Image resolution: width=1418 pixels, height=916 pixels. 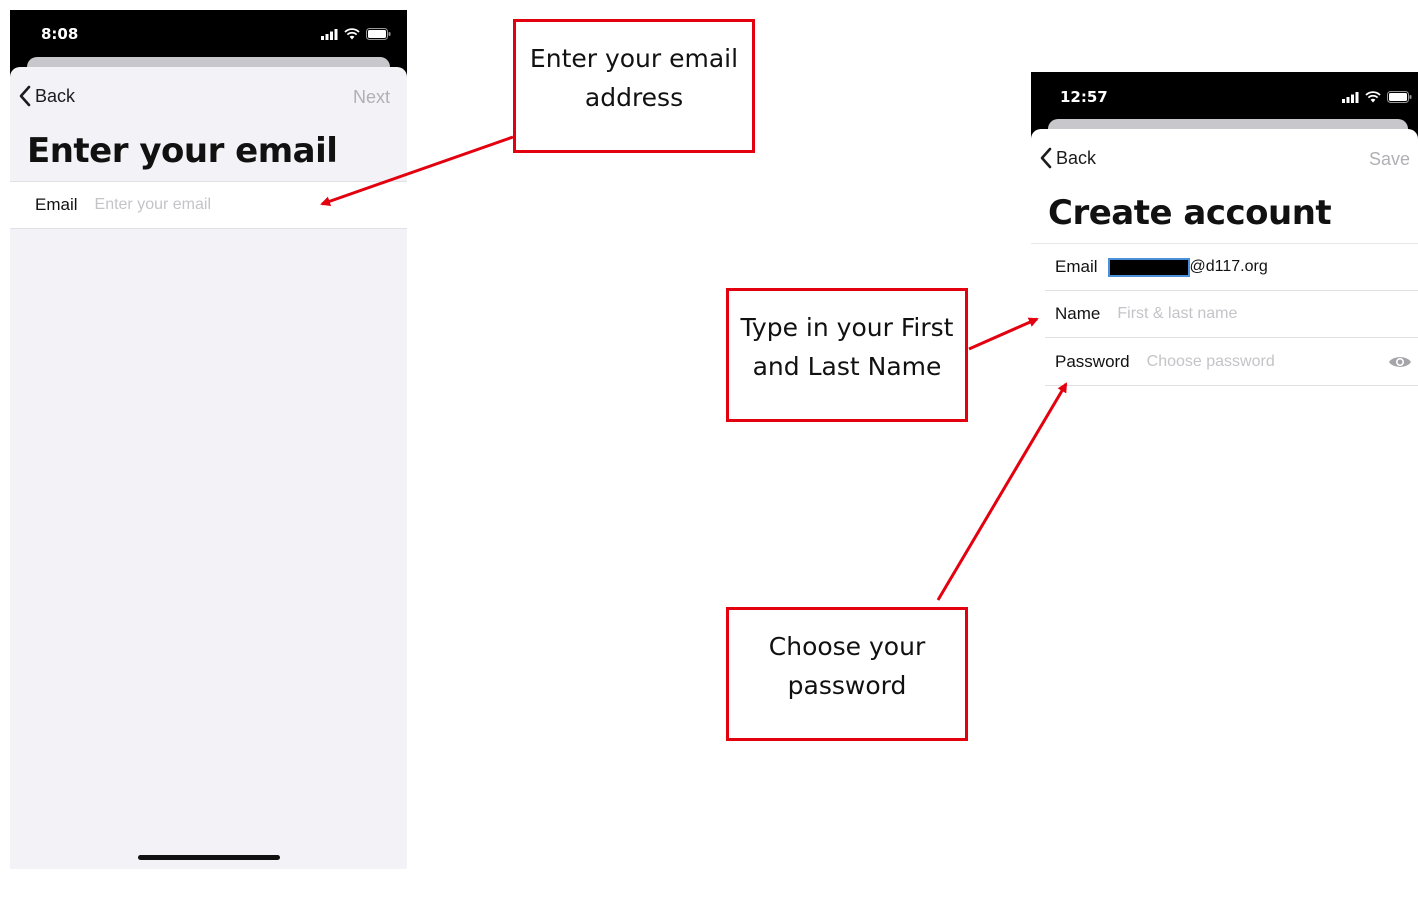 I want to click on arrow-to-password, so click(x=1002, y=491).